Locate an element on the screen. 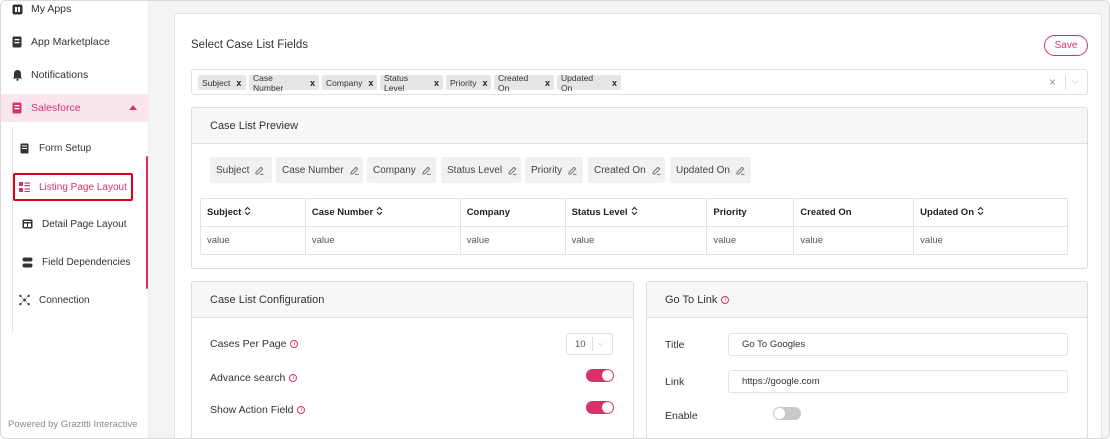 The width and height of the screenshot is (1110, 439). field-tag: Created On x is located at coordinates (524, 83).